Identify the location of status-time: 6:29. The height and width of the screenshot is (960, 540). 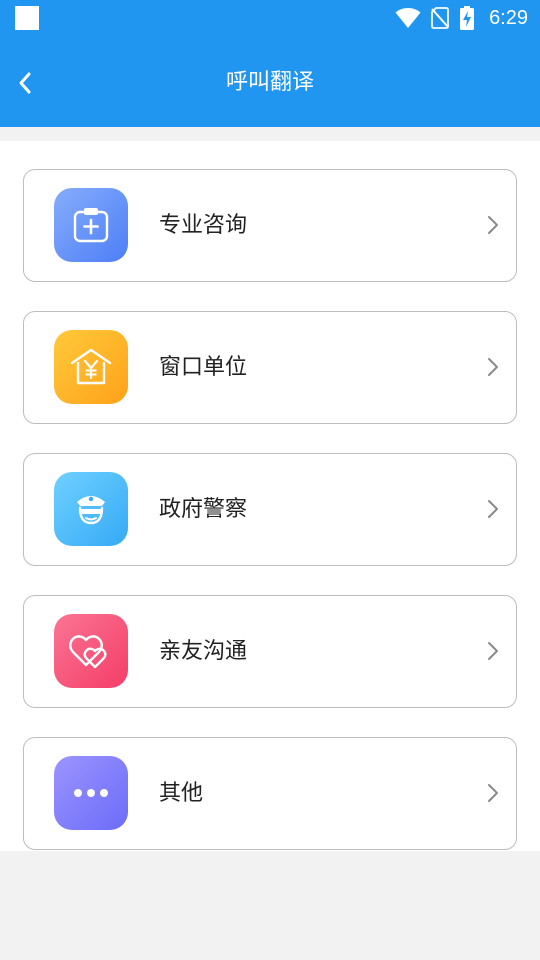
(508, 17).